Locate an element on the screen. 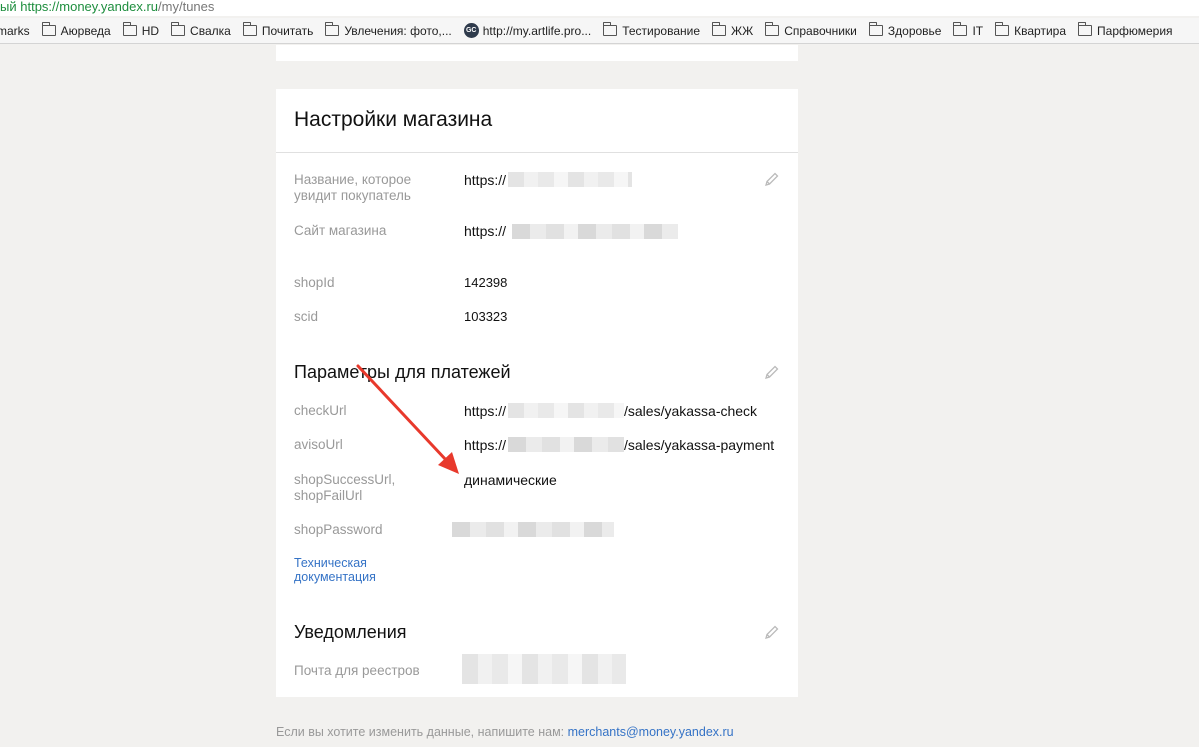  bookmark-folder: Тестирование is located at coordinates (651, 30).